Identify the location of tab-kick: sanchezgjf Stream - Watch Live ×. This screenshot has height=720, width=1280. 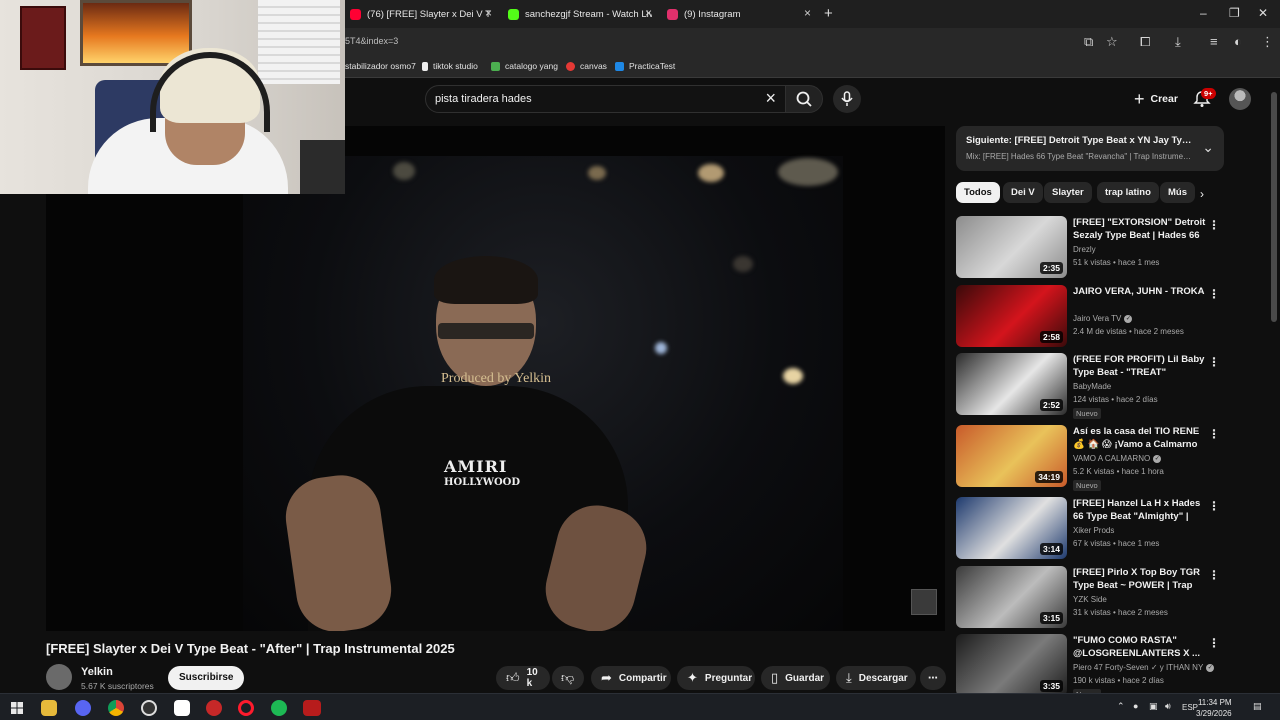
(580, 14).